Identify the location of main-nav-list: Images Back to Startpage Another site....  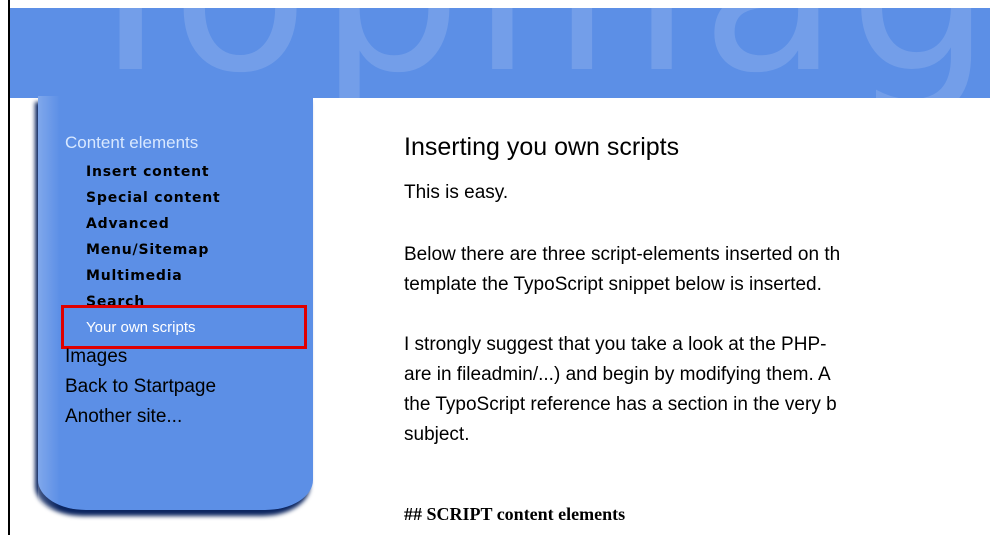
(140, 388).